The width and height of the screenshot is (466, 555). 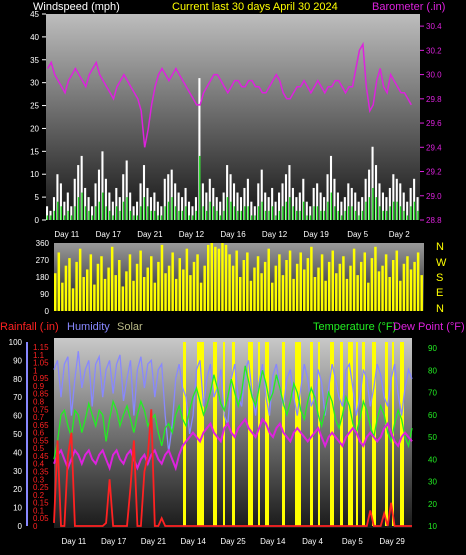 I want to click on baro-y-tick-label: 29.8, so click(x=434, y=99).